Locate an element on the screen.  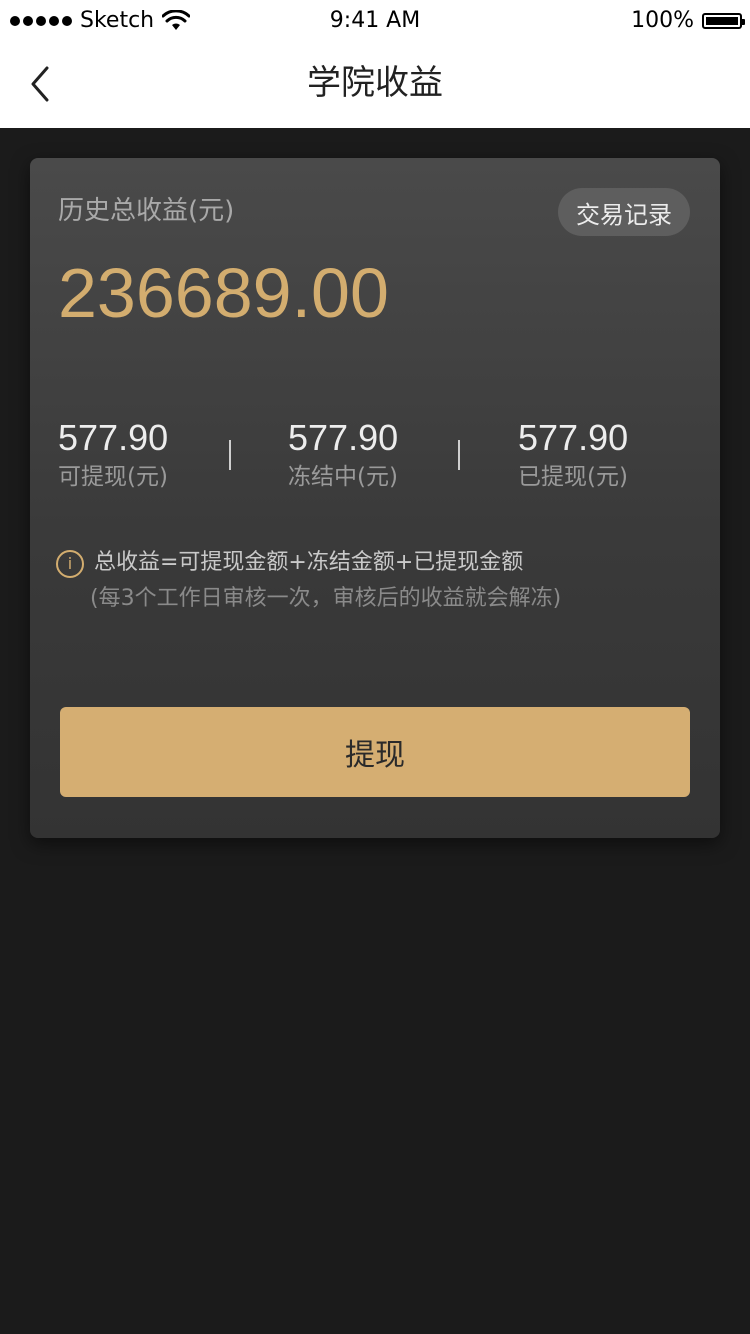
battery-level is located at coordinates (722, 20).